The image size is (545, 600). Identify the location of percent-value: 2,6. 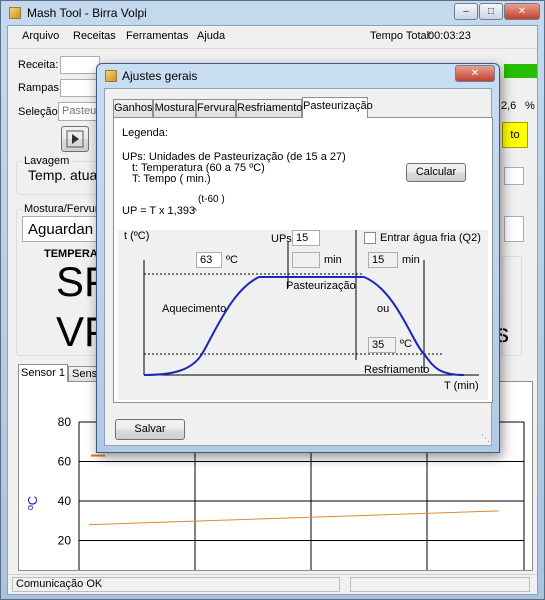
(509, 106).